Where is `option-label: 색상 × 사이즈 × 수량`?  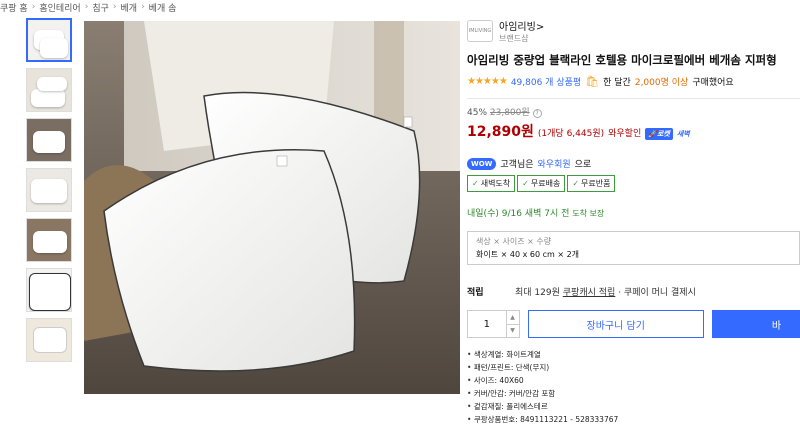 option-label: 색상 × 사이즈 × 수량 is located at coordinates (514, 241).